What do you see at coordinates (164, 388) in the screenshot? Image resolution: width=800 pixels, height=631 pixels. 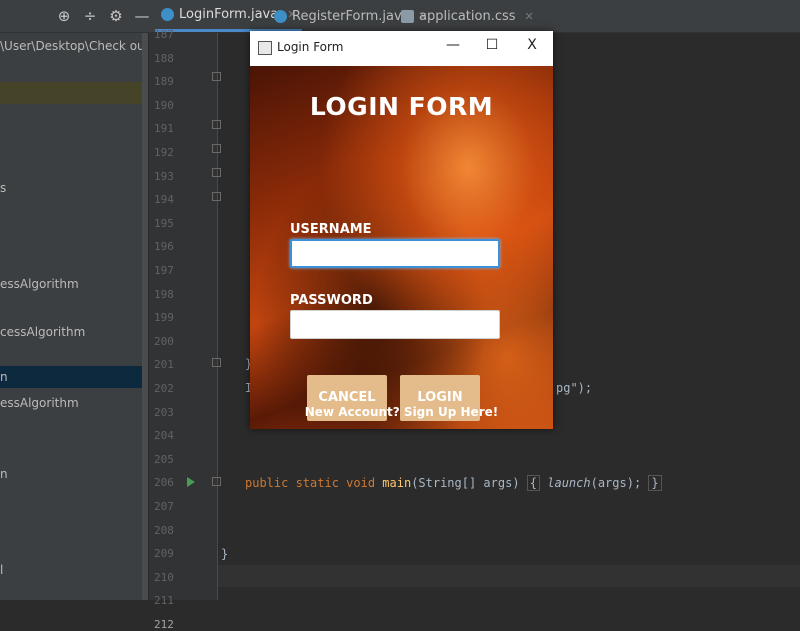 I see `line-number: 202` at bounding box center [164, 388].